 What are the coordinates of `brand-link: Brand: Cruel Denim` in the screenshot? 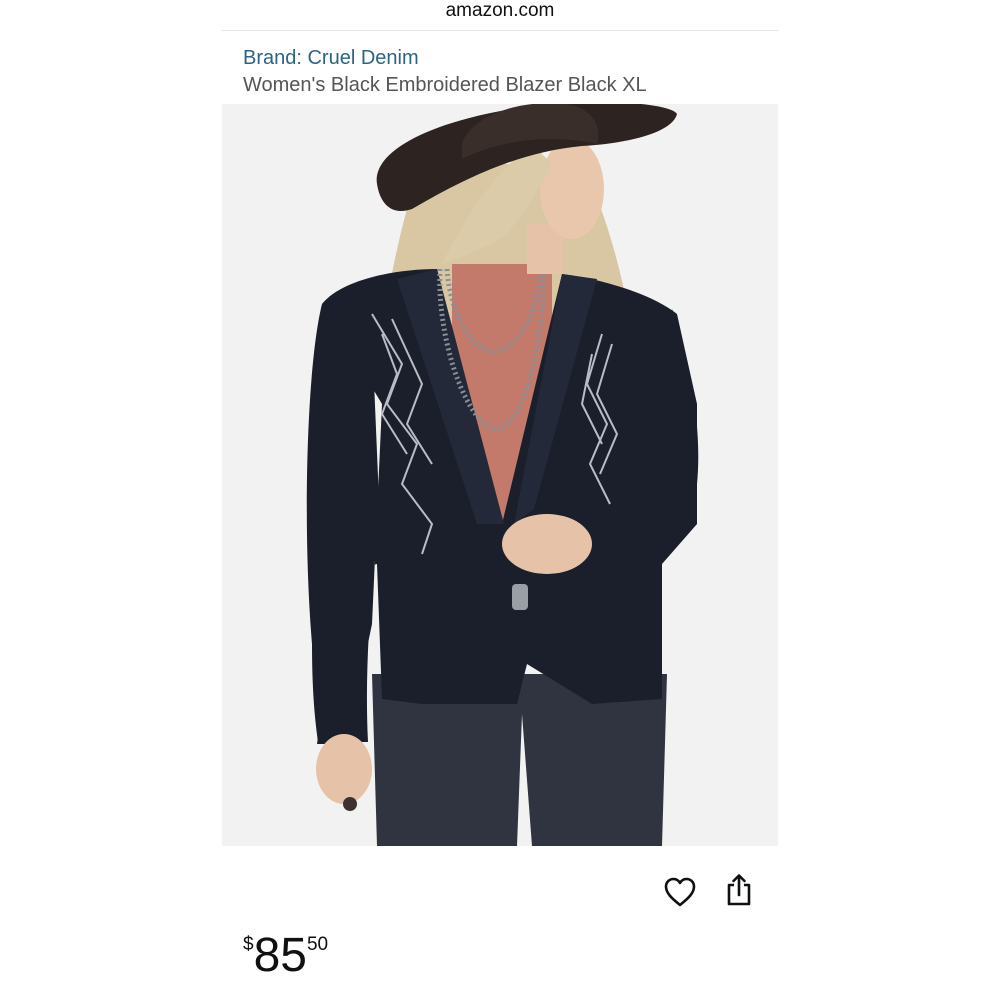 It's located at (331, 58).